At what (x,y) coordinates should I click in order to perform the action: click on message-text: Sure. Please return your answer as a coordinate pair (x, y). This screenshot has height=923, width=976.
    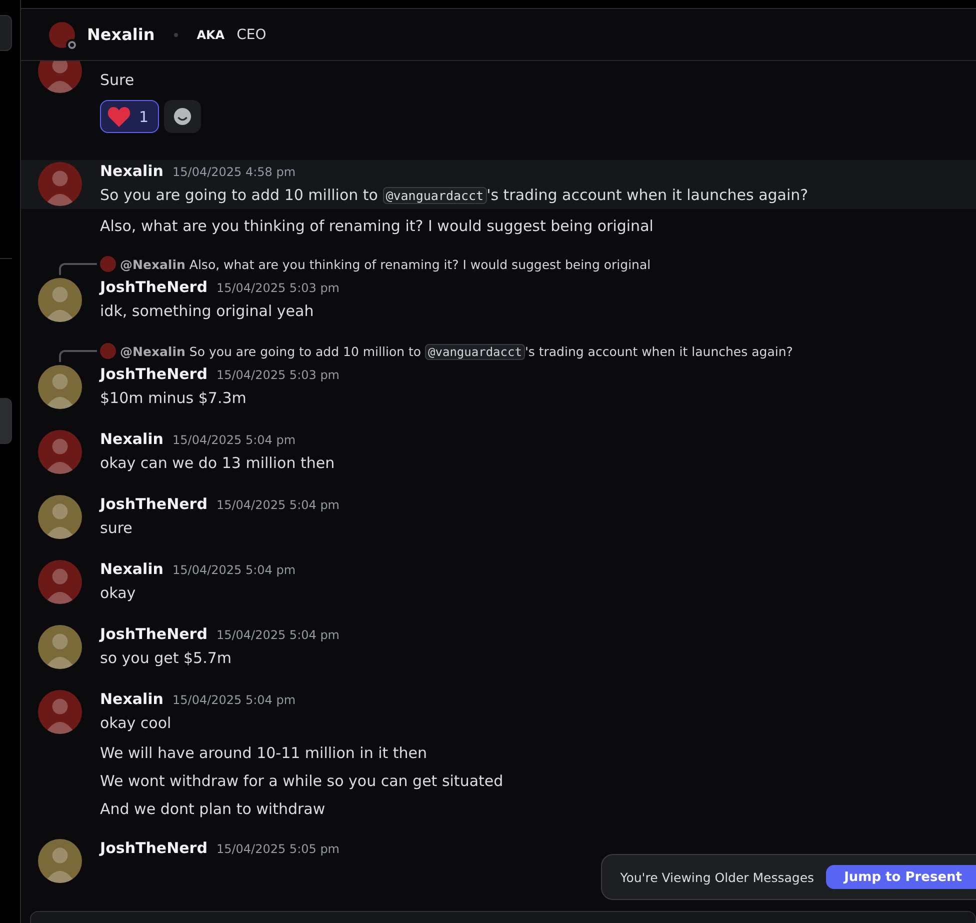
    Looking at the image, I should click on (117, 80).